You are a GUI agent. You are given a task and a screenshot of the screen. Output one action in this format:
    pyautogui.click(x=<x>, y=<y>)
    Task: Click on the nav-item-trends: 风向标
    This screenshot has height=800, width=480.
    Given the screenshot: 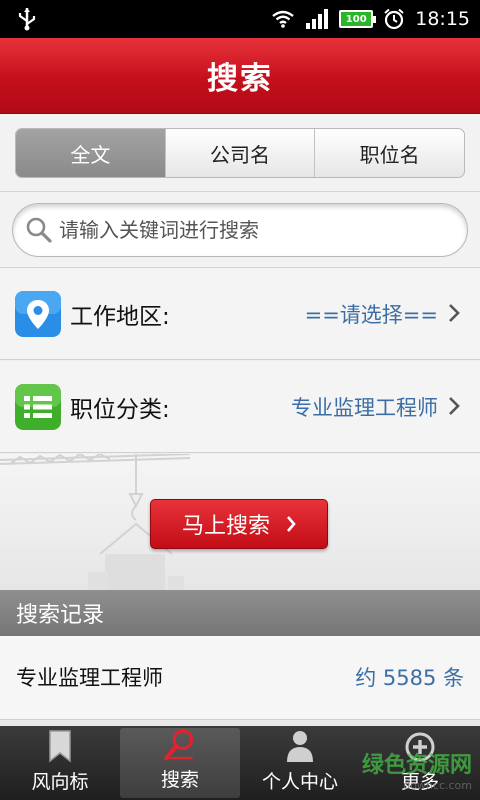 What is the action you would take?
    pyautogui.click(x=60, y=763)
    